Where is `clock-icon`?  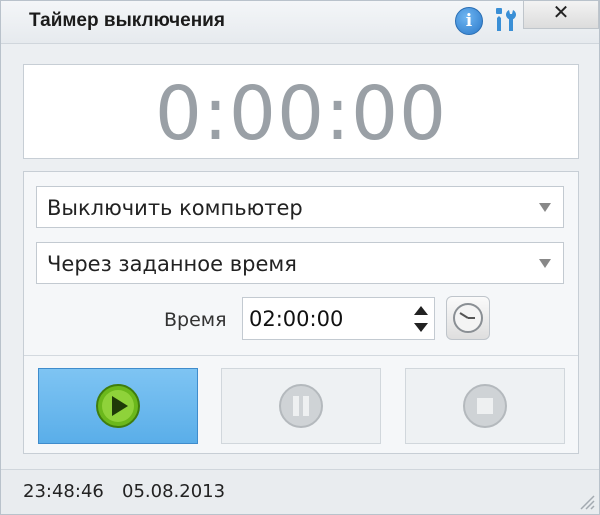 clock-icon is located at coordinates (468, 318).